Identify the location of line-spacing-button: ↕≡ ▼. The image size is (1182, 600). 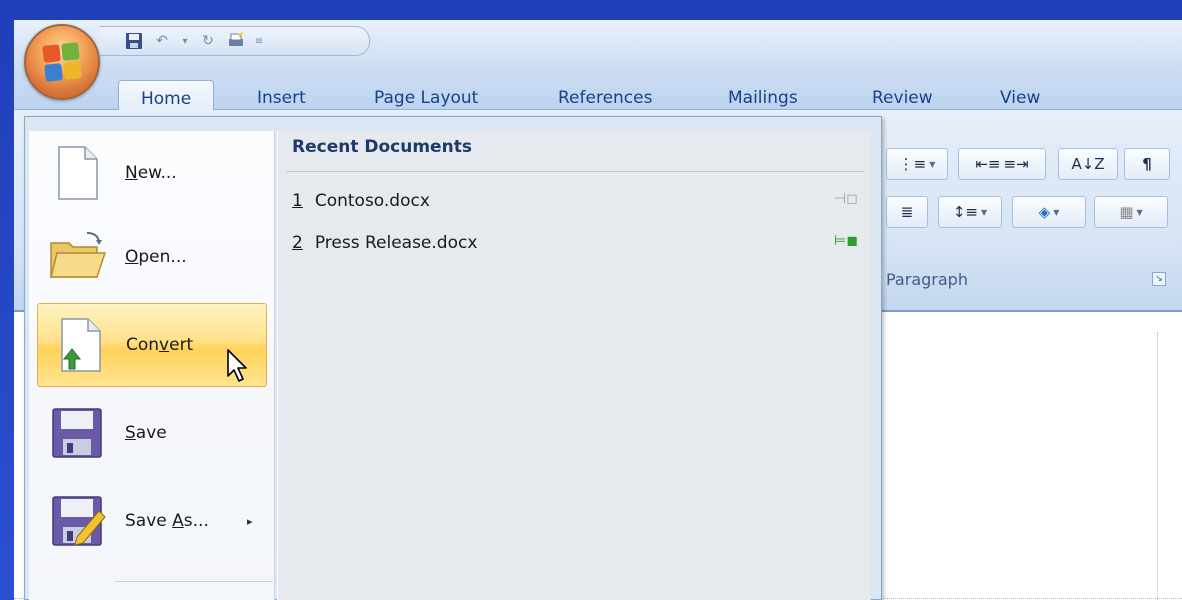
(970, 212).